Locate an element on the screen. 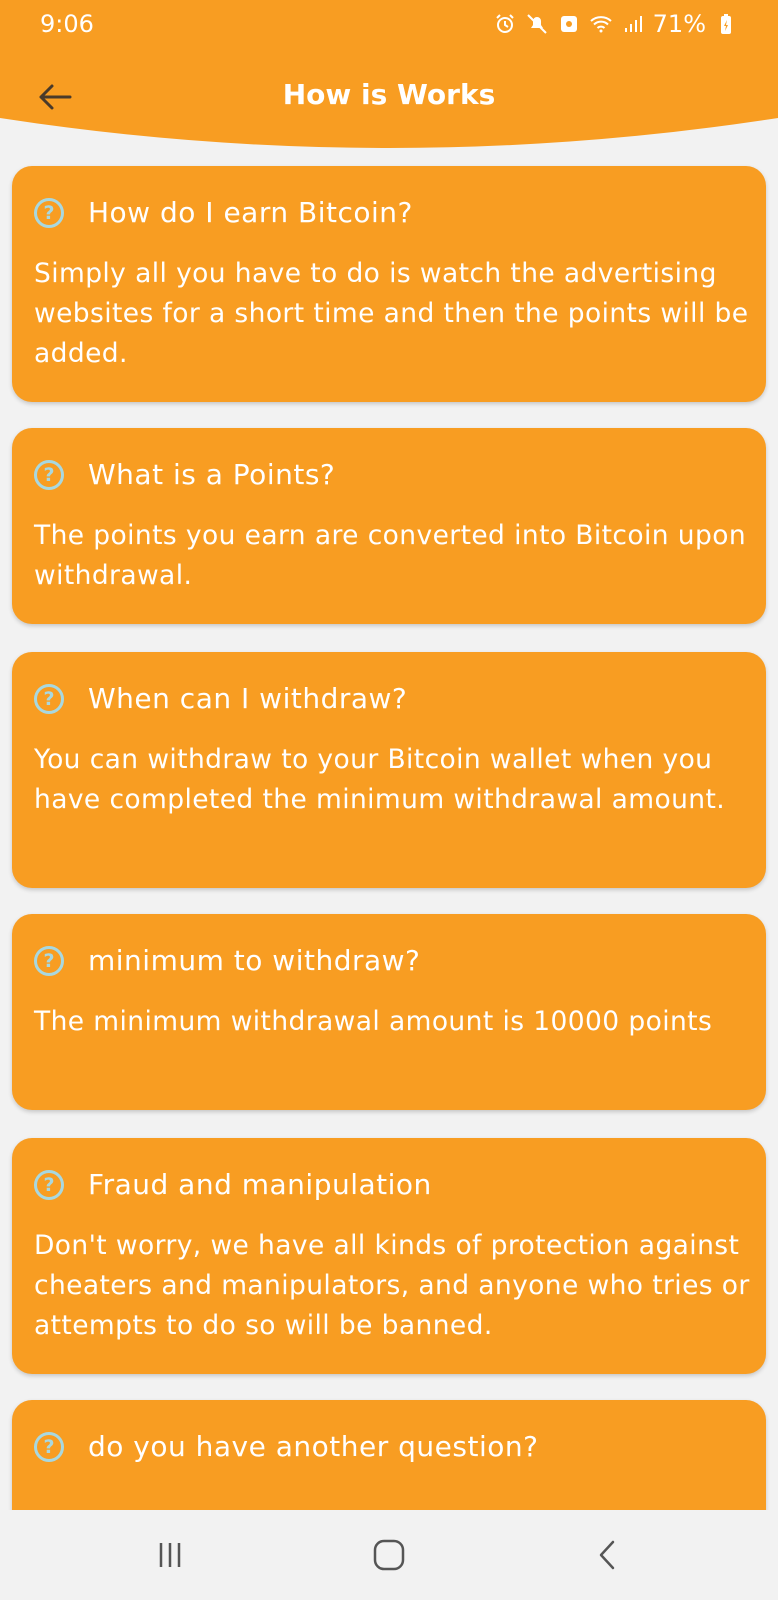 The width and height of the screenshot is (778, 1600). wifi-icon is located at coordinates (601, 24).